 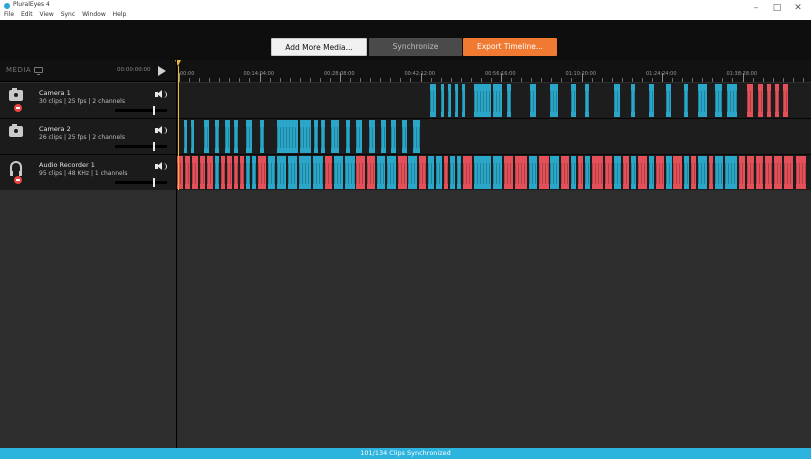 I want to click on minimize-button: –, so click(x=756, y=8).